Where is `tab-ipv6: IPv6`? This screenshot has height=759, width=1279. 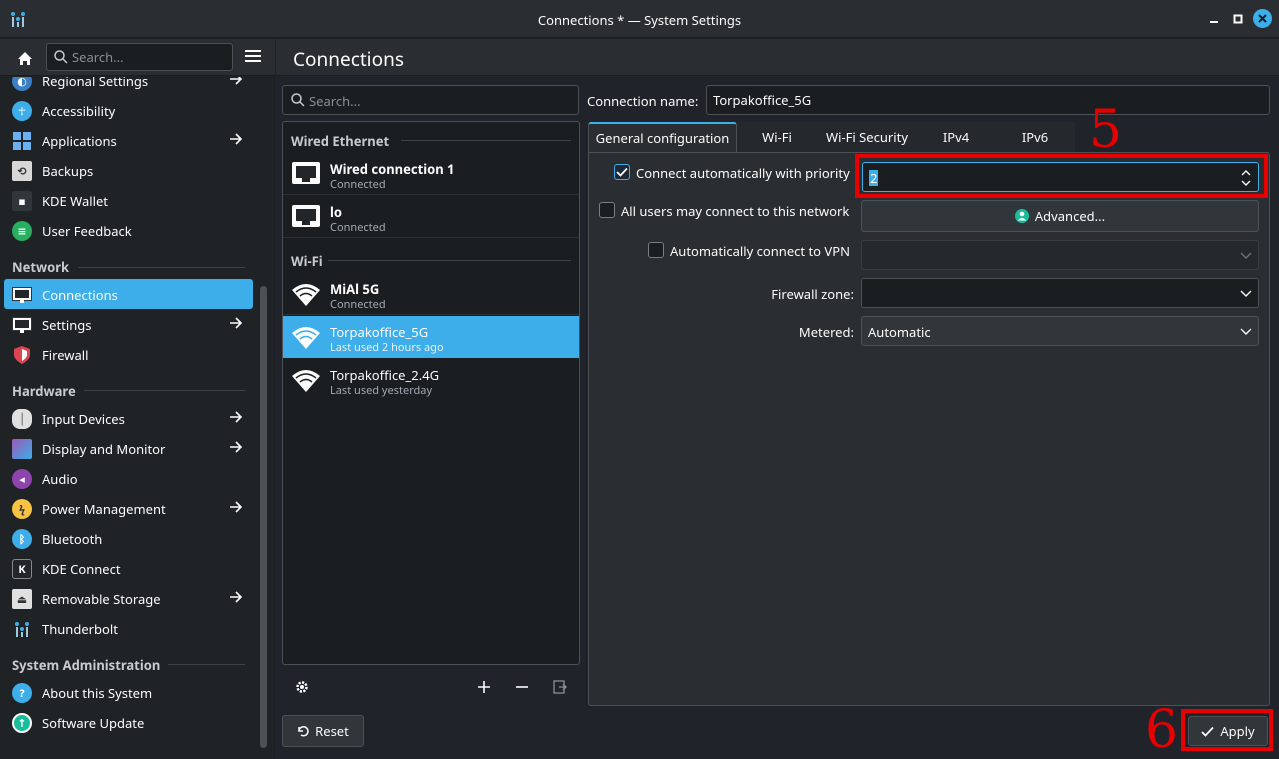
tab-ipv6: IPv6 is located at coordinates (1035, 137).